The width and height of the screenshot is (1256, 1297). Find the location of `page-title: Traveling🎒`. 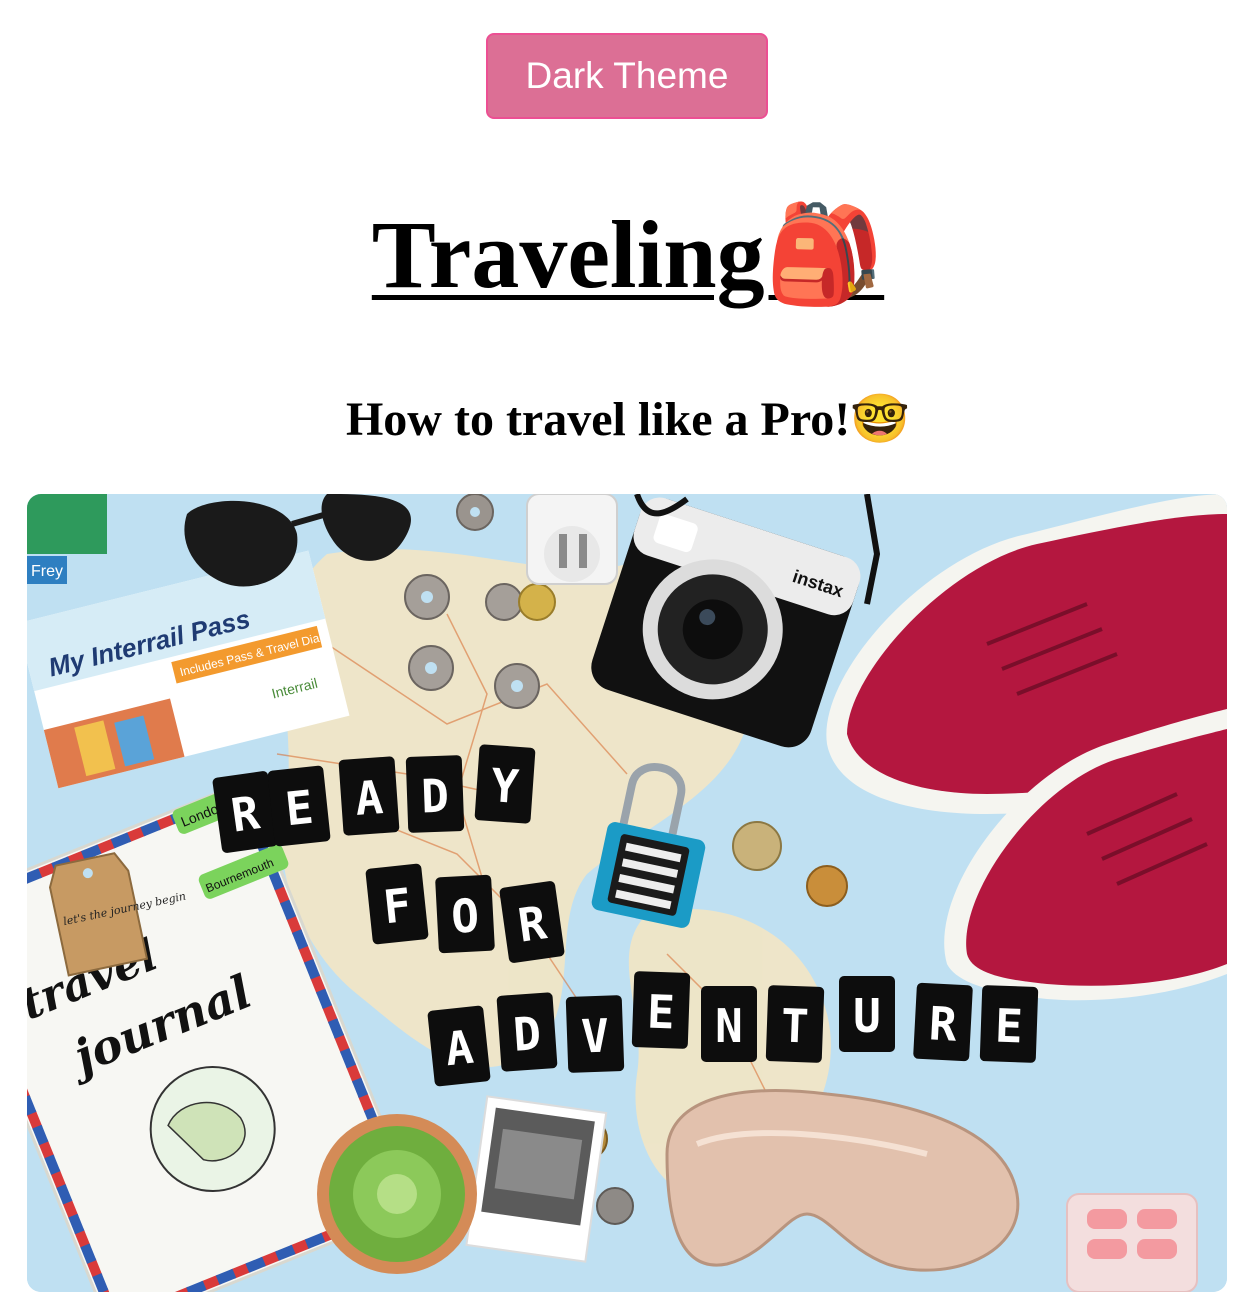

page-title: Traveling🎒 is located at coordinates (628, 255).